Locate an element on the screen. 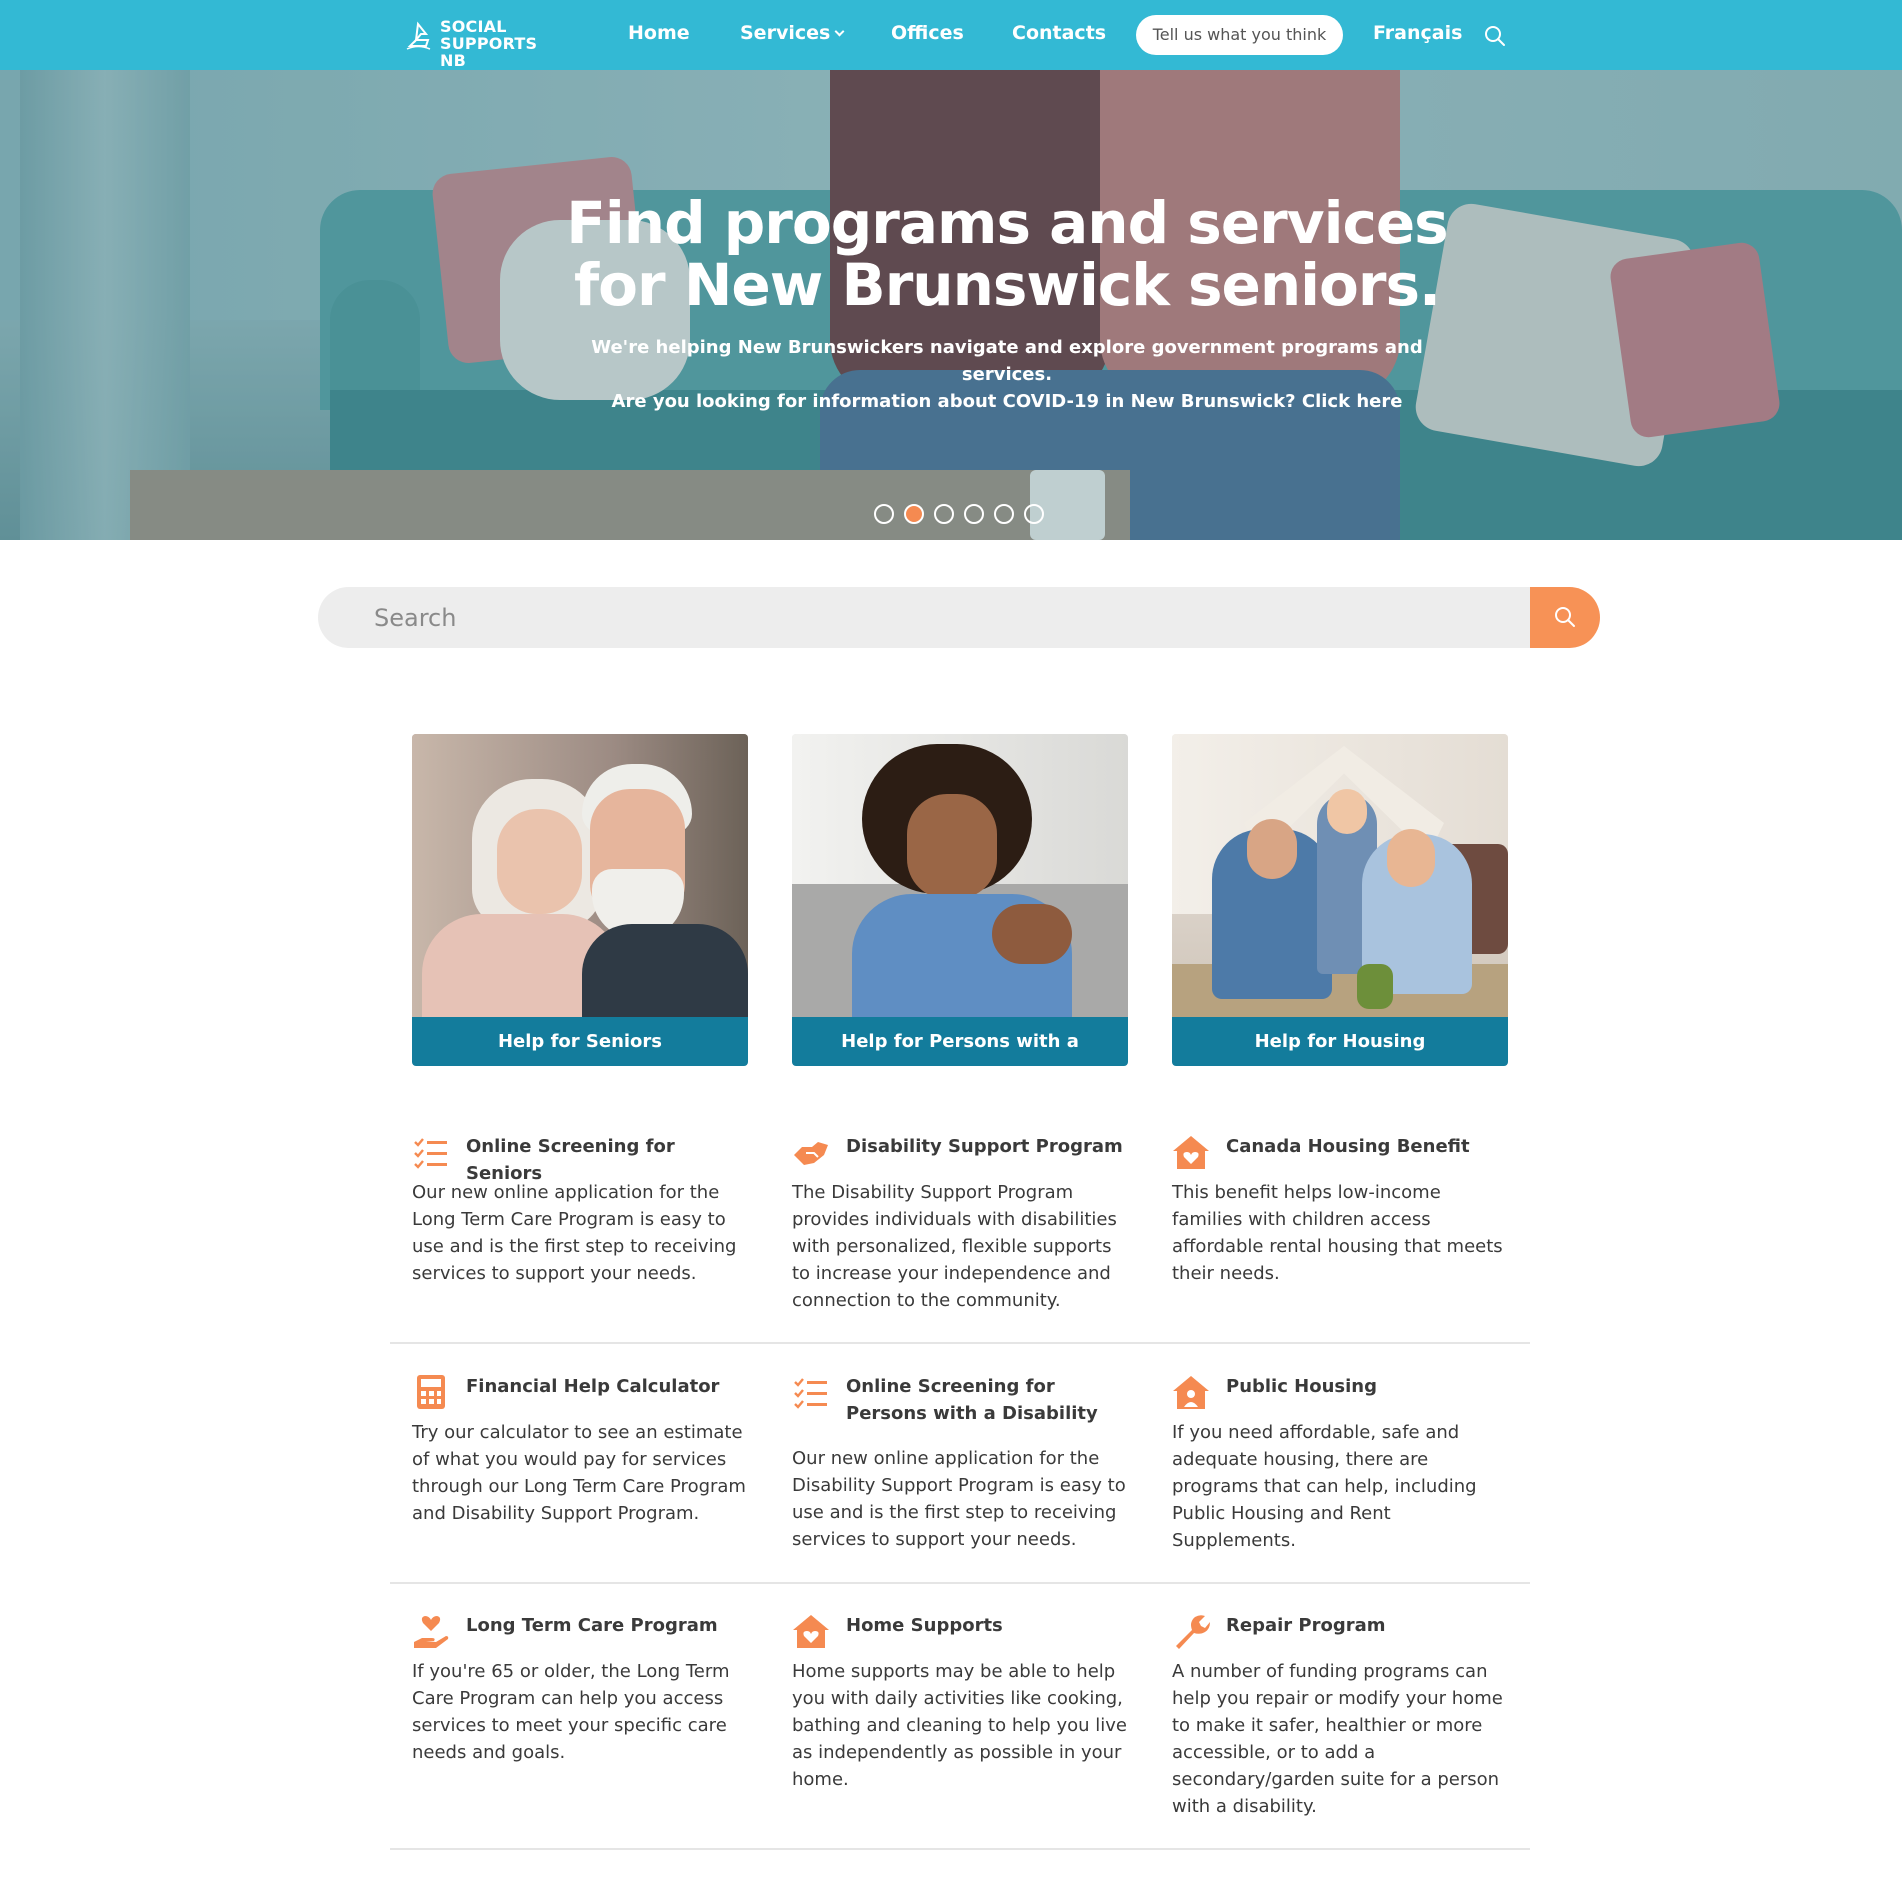  program-title: Public Housing is located at coordinates (1371, 1386).